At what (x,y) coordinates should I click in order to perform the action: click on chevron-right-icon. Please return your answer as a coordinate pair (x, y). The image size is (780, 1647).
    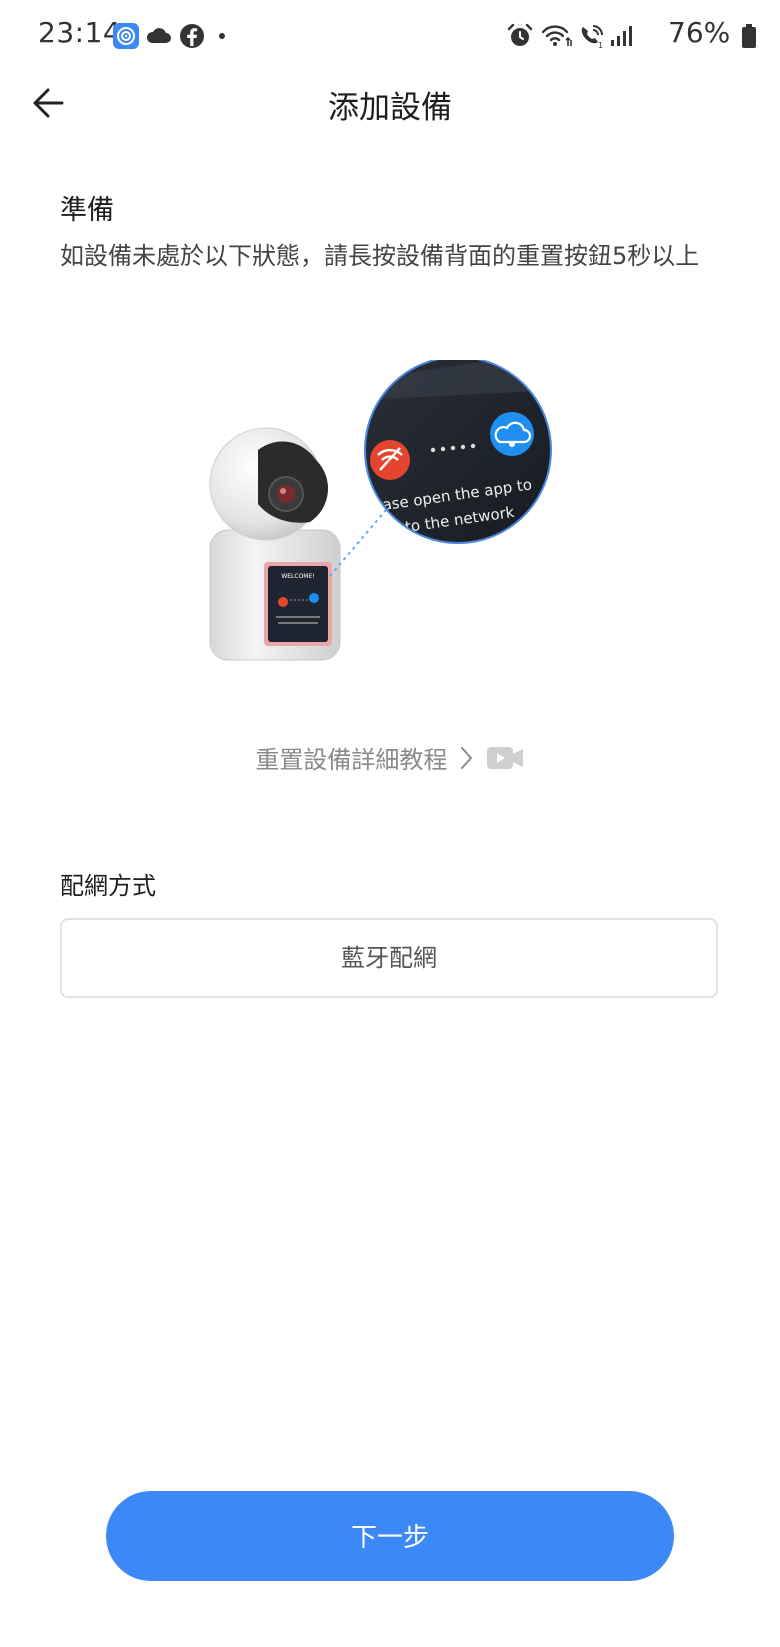
    Looking at the image, I should click on (466, 757).